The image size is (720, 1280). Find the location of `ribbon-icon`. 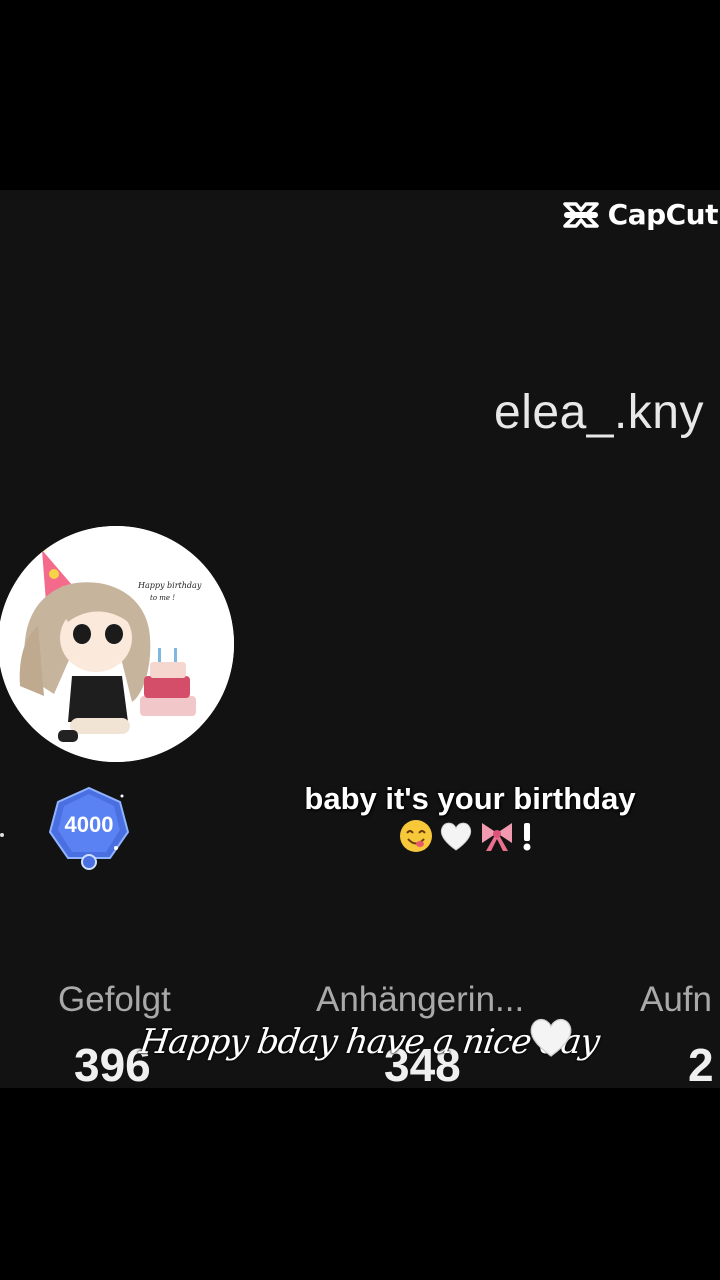

ribbon-icon is located at coordinates (497, 837).